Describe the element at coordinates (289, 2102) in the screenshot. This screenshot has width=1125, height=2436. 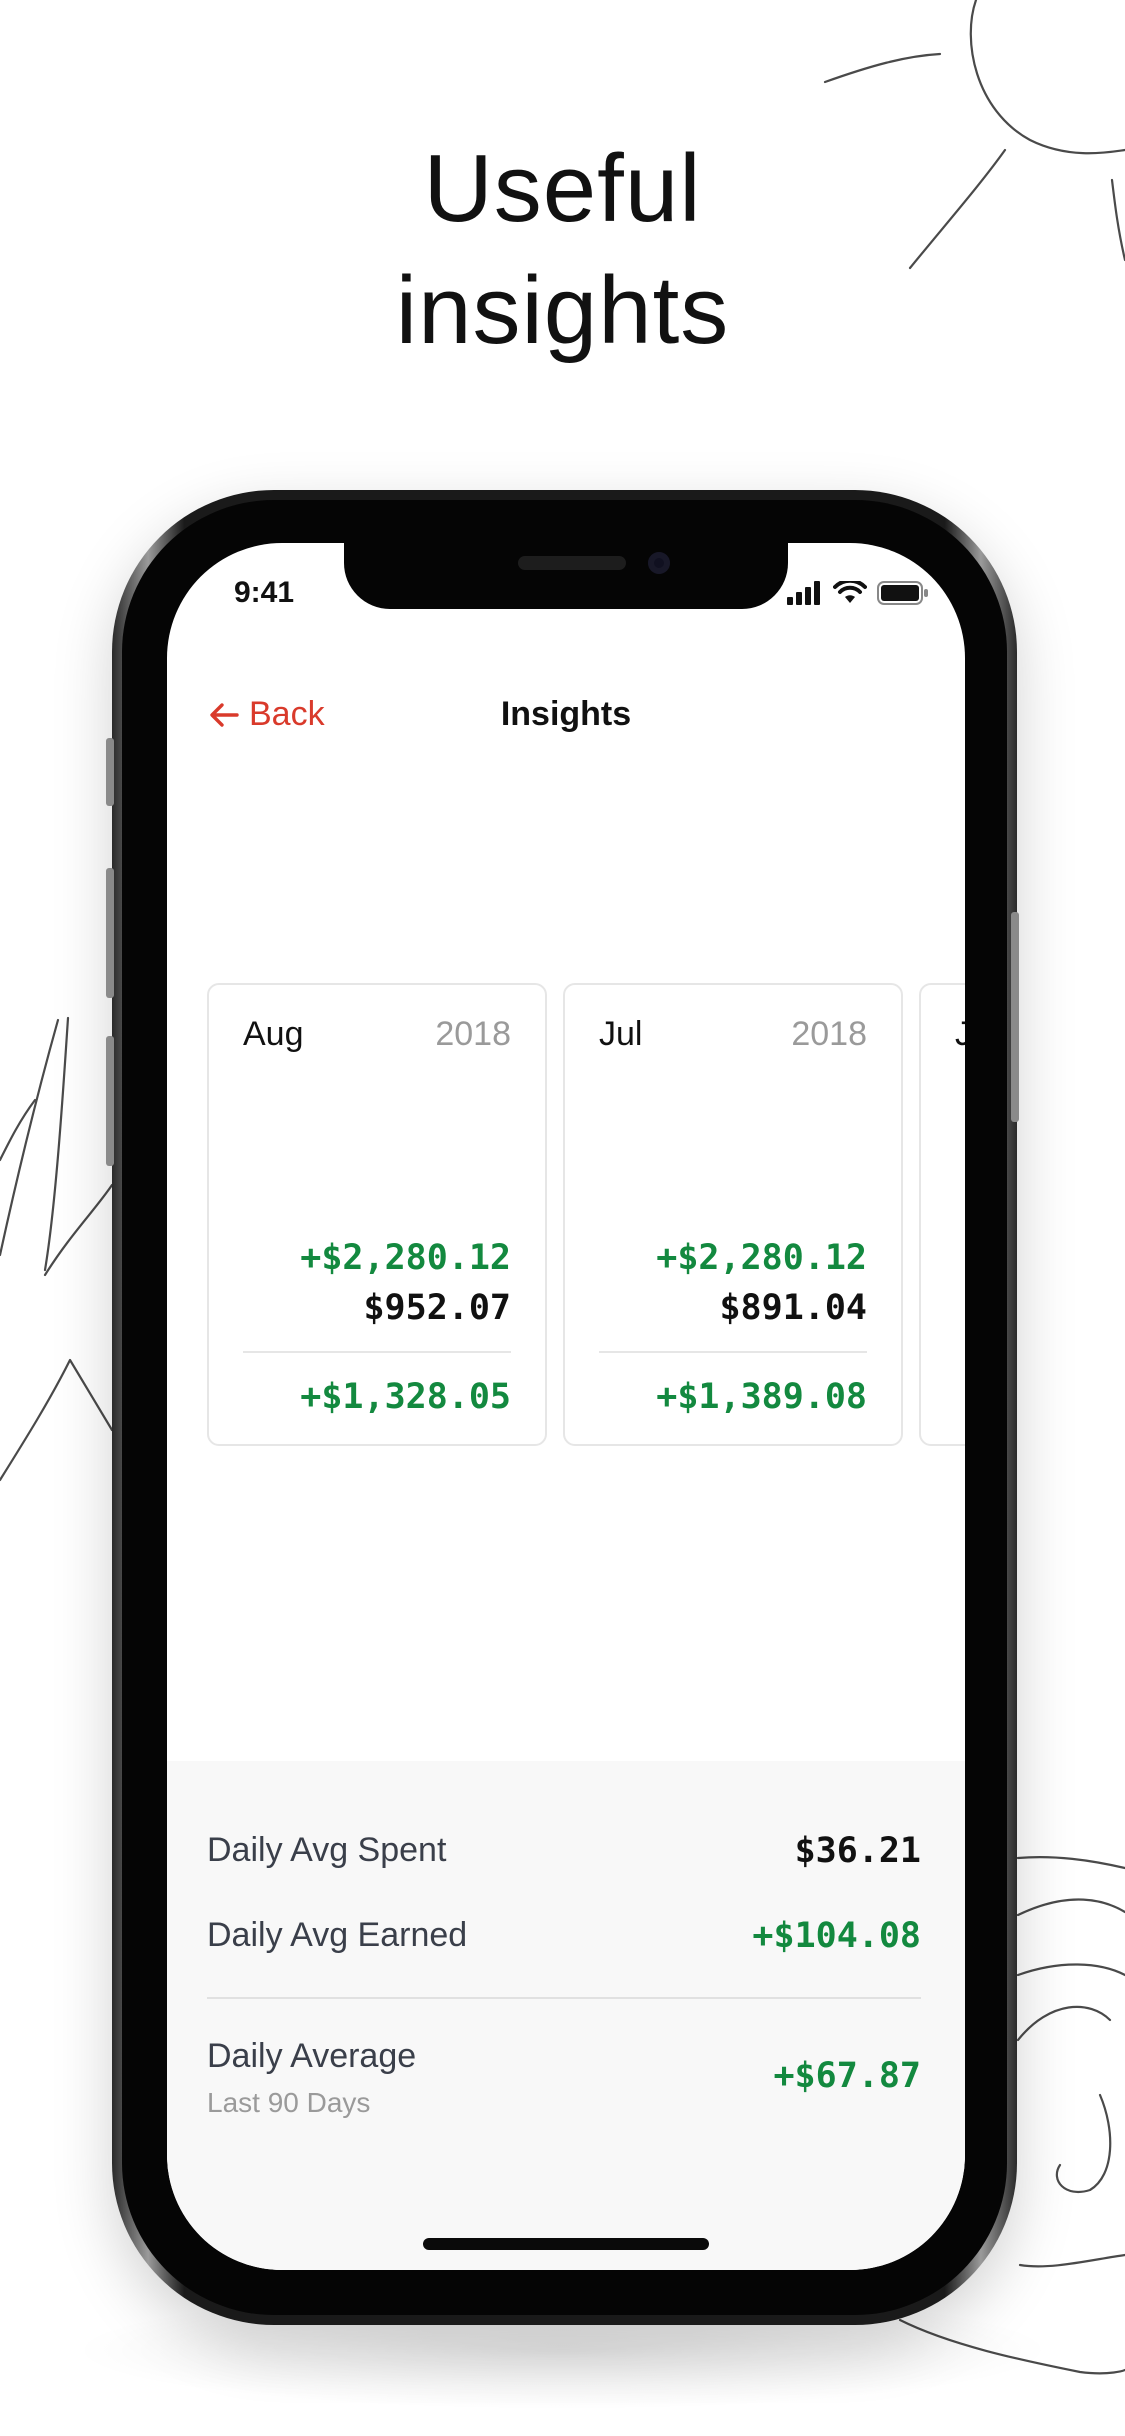
I see `daily-average-period: Last 90 Days` at that location.